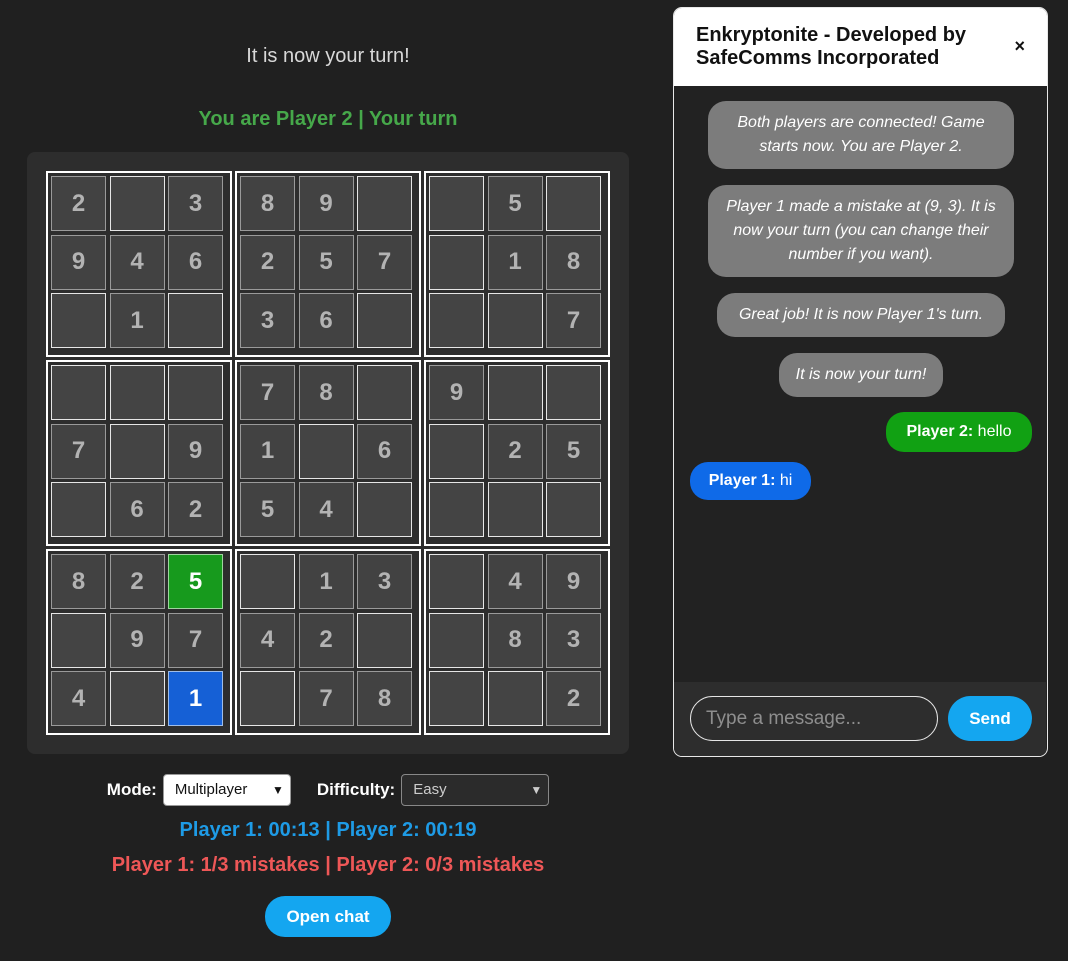 This screenshot has width=1068, height=961. What do you see at coordinates (277, 789) in the screenshot?
I see `chevron-down-icon: ▼` at bounding box center [277, 789].